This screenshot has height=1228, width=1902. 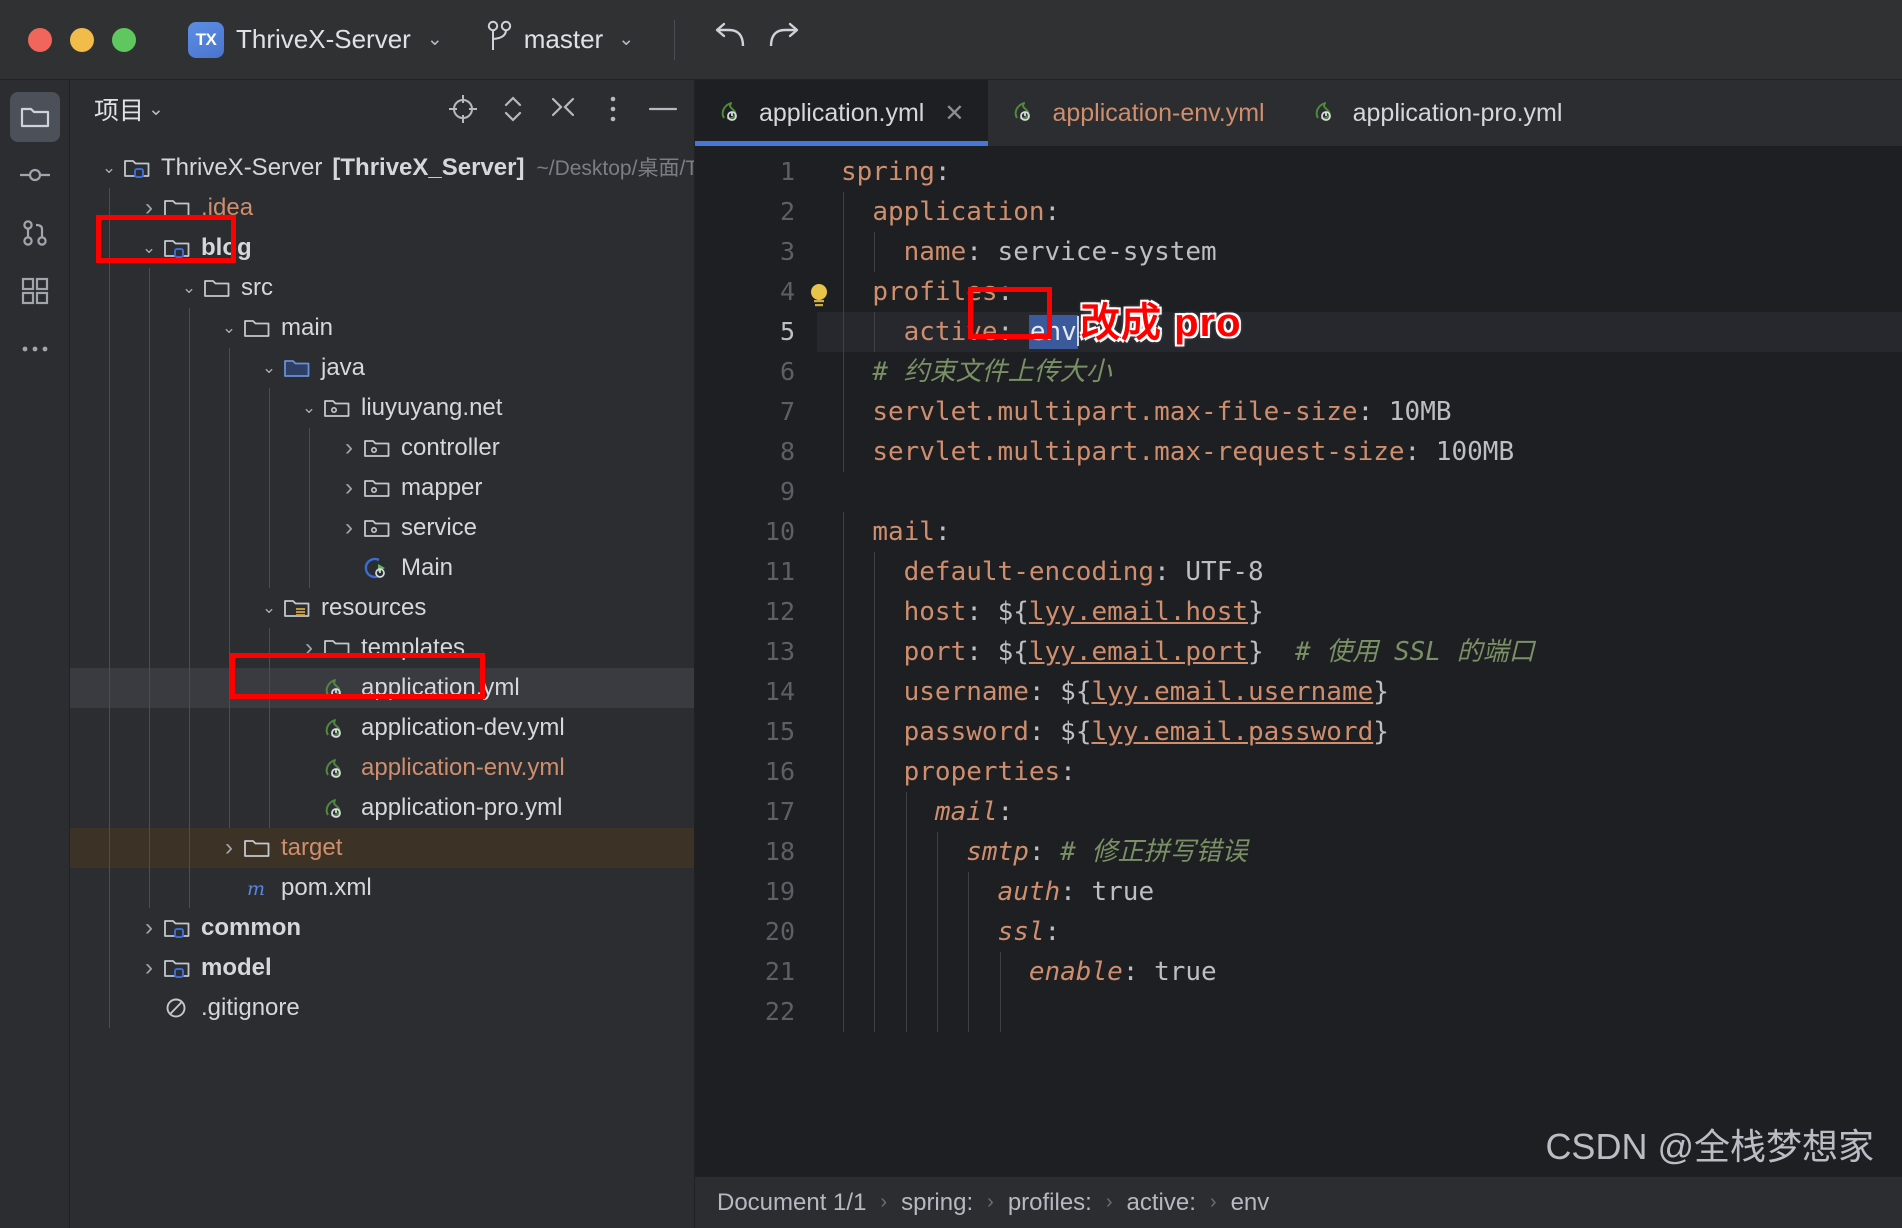 What do you see at coordinates (463, 109) in the screenshot?
I see `select-opened-file-button` at bounding box center [463, 109].